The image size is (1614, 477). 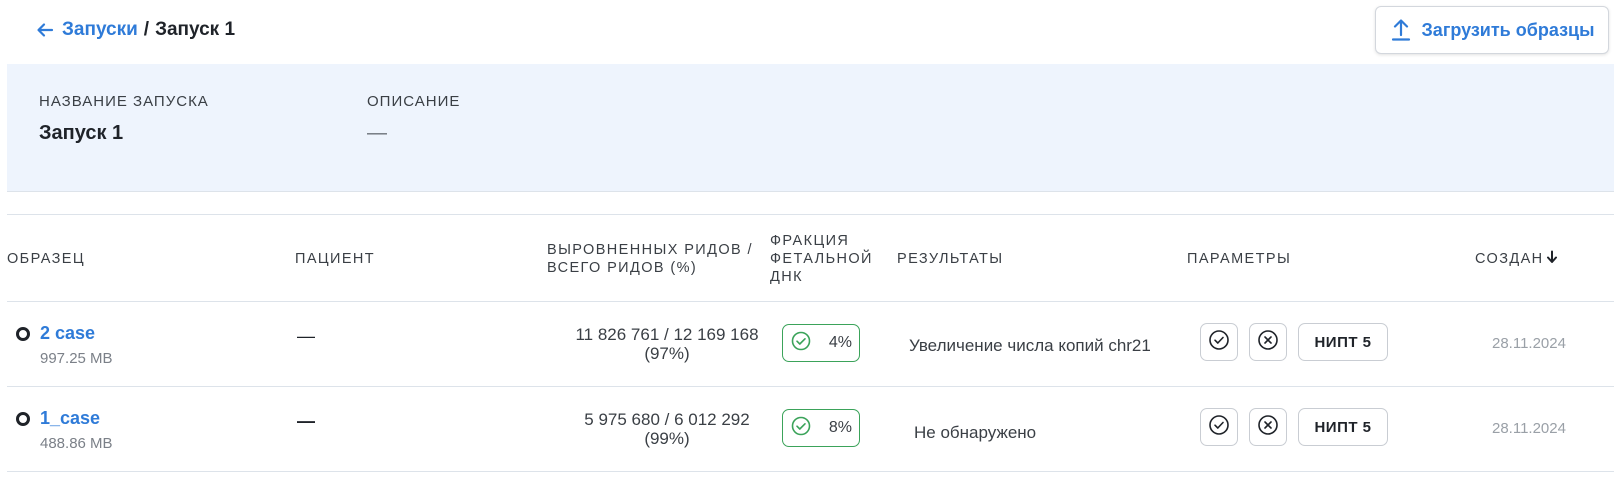 I want to click on header-fetal-fraction: ФРАКЦИЯ ФЕТАЛЬНОЙ ДНК, so click(x=821, y=259).